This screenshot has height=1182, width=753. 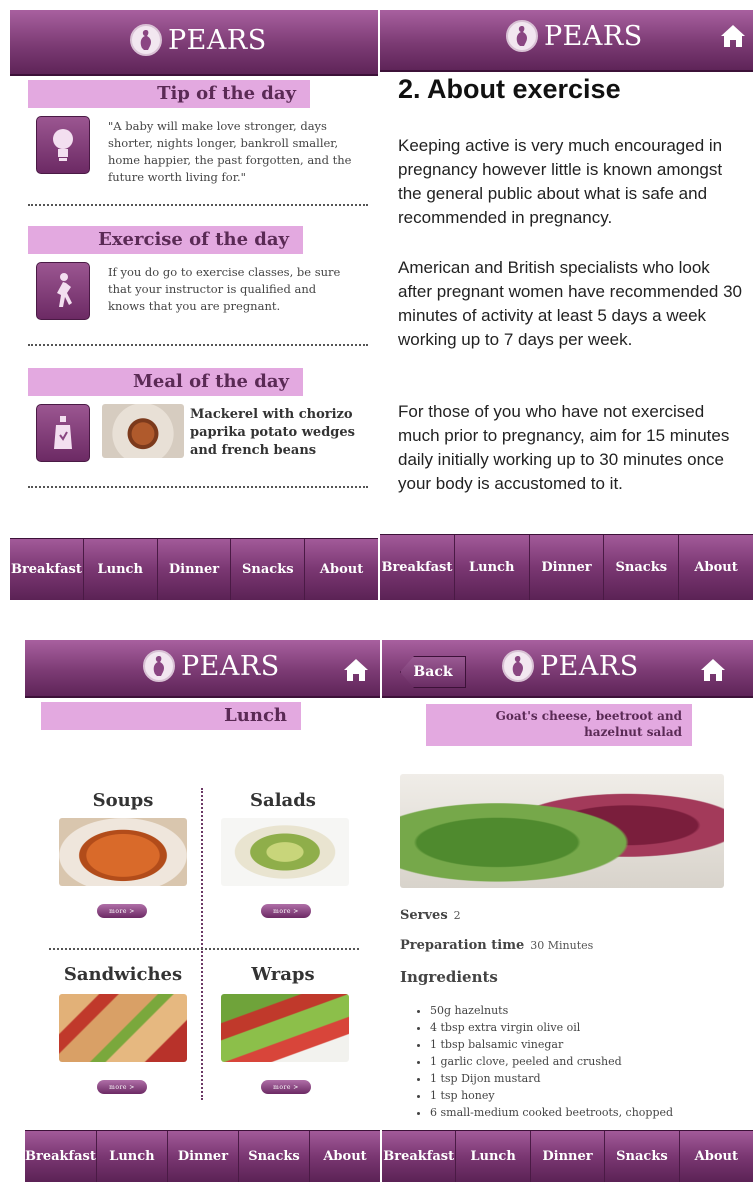 I want to click on vertical-divider, so click(x=202, y=944).